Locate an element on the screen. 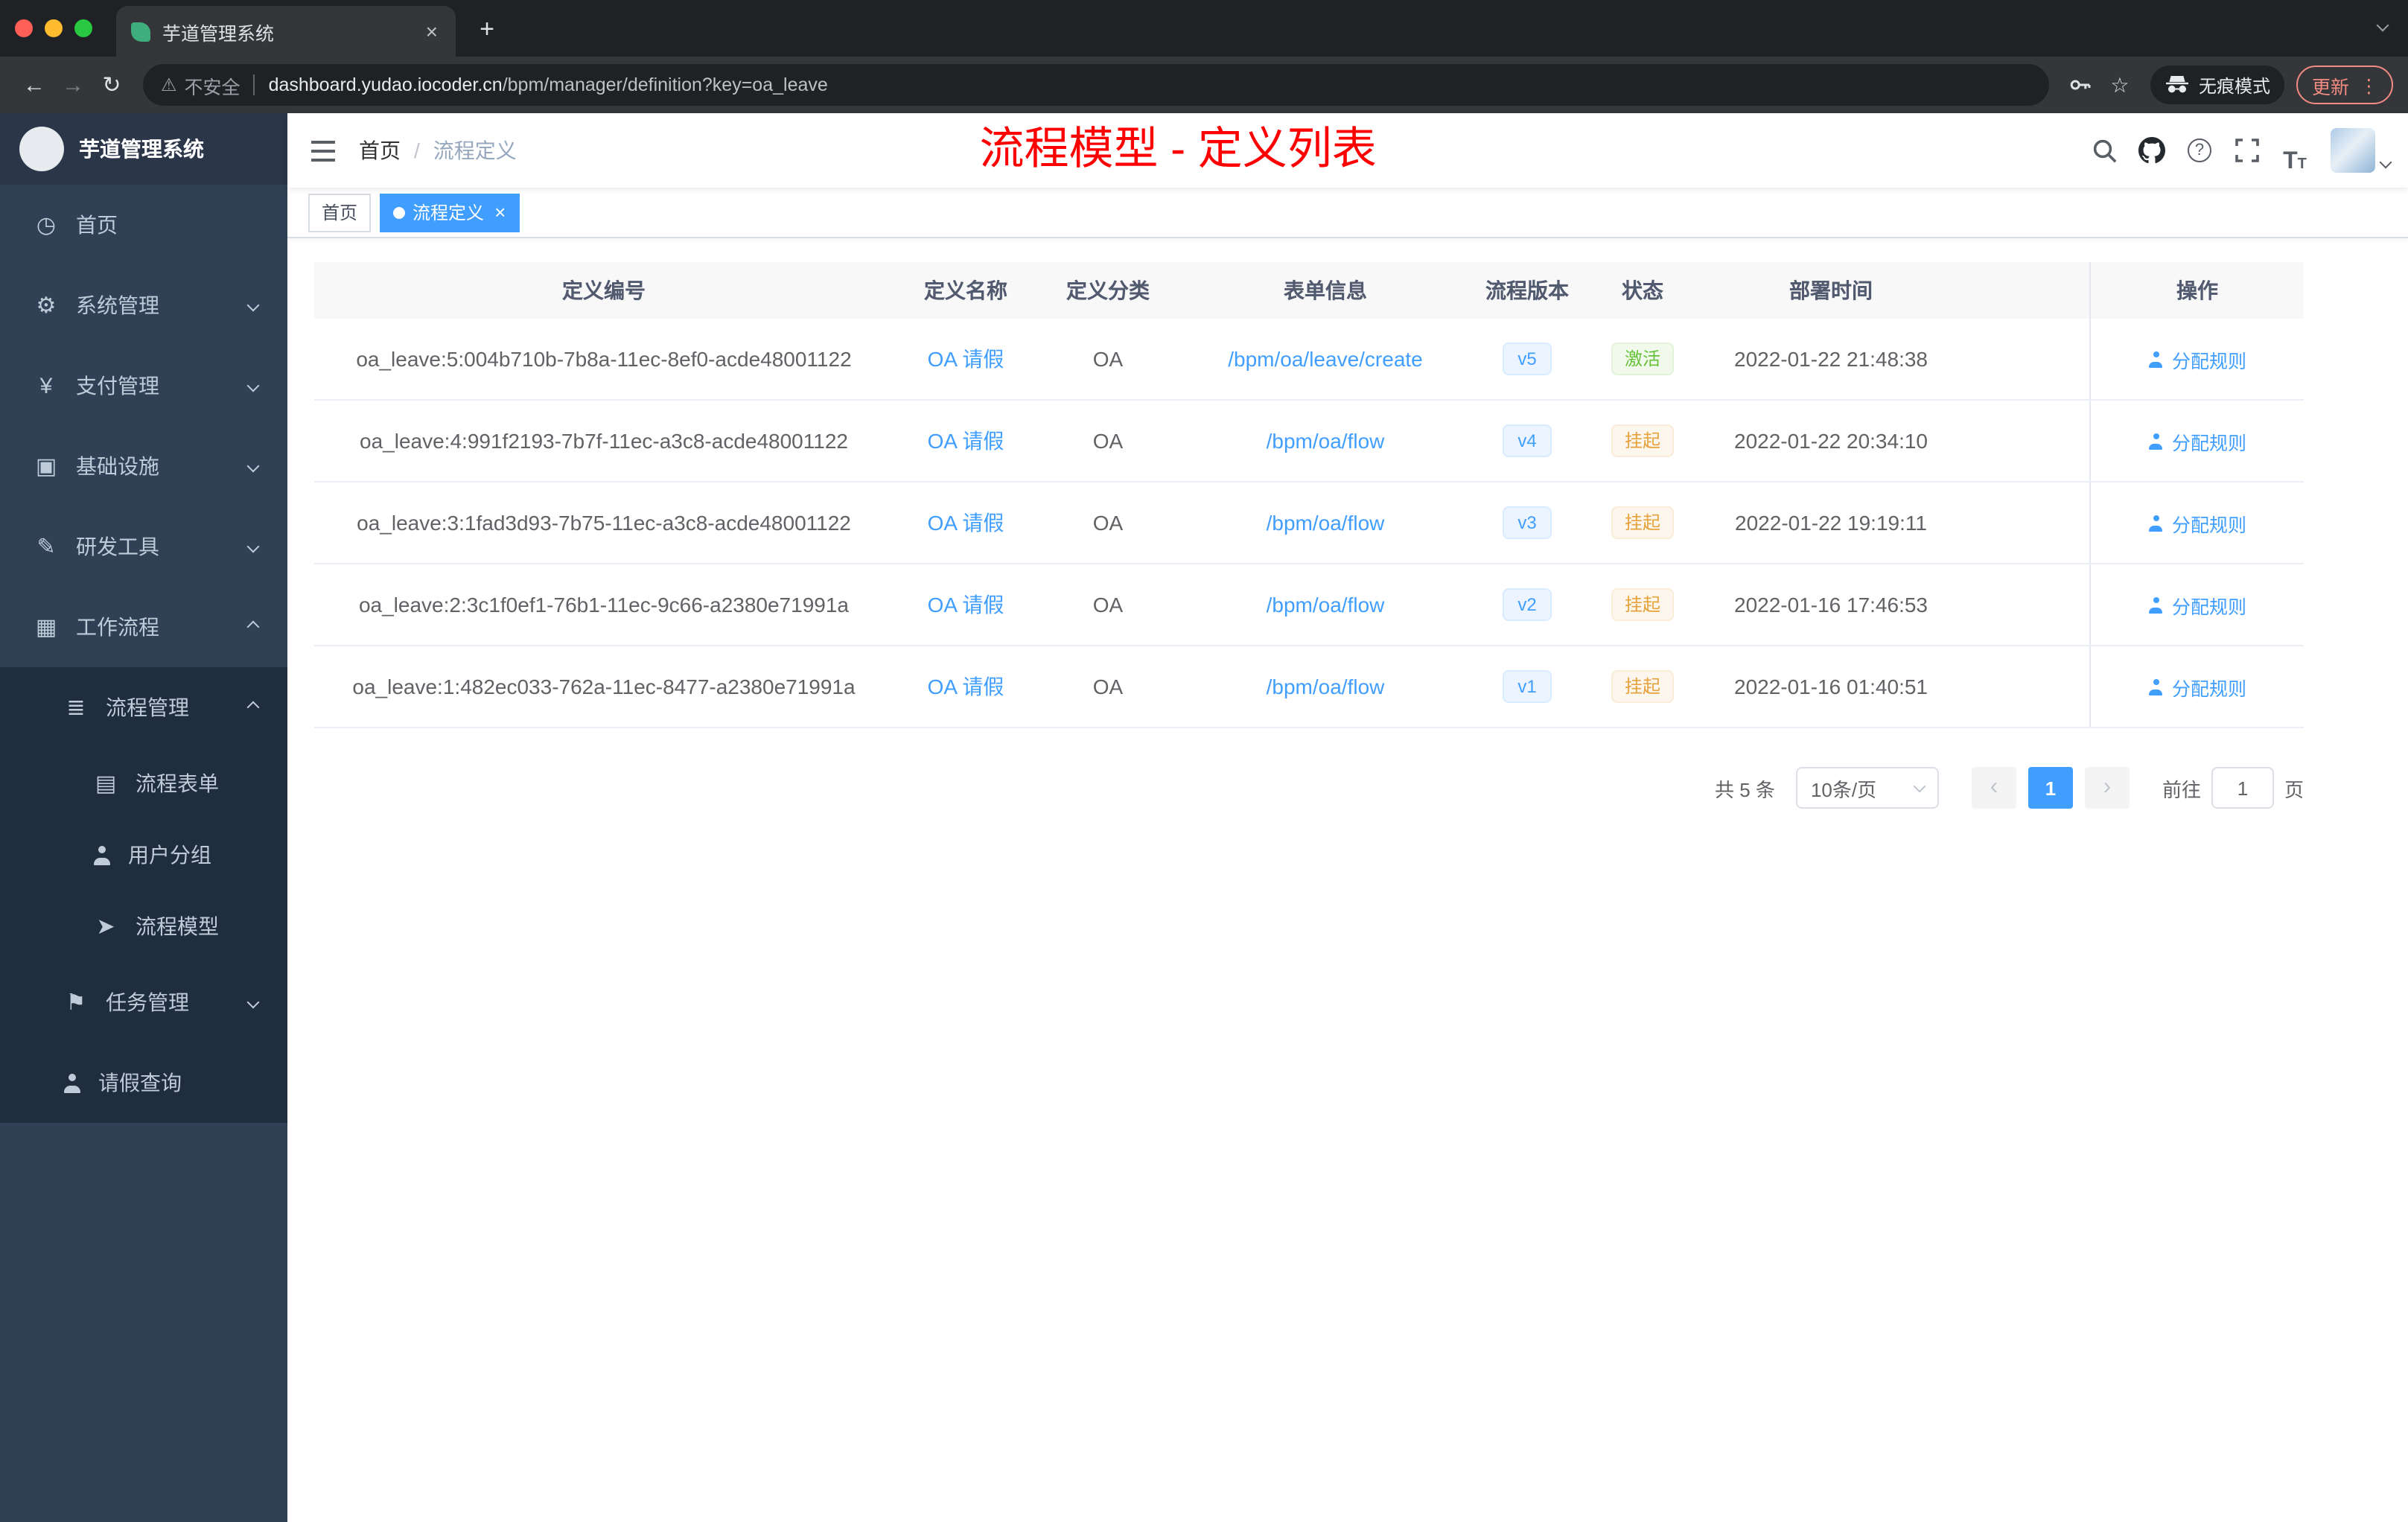  deploy-time: 2022-01-16 17:46:53 is located at coordinates (1831, 605).